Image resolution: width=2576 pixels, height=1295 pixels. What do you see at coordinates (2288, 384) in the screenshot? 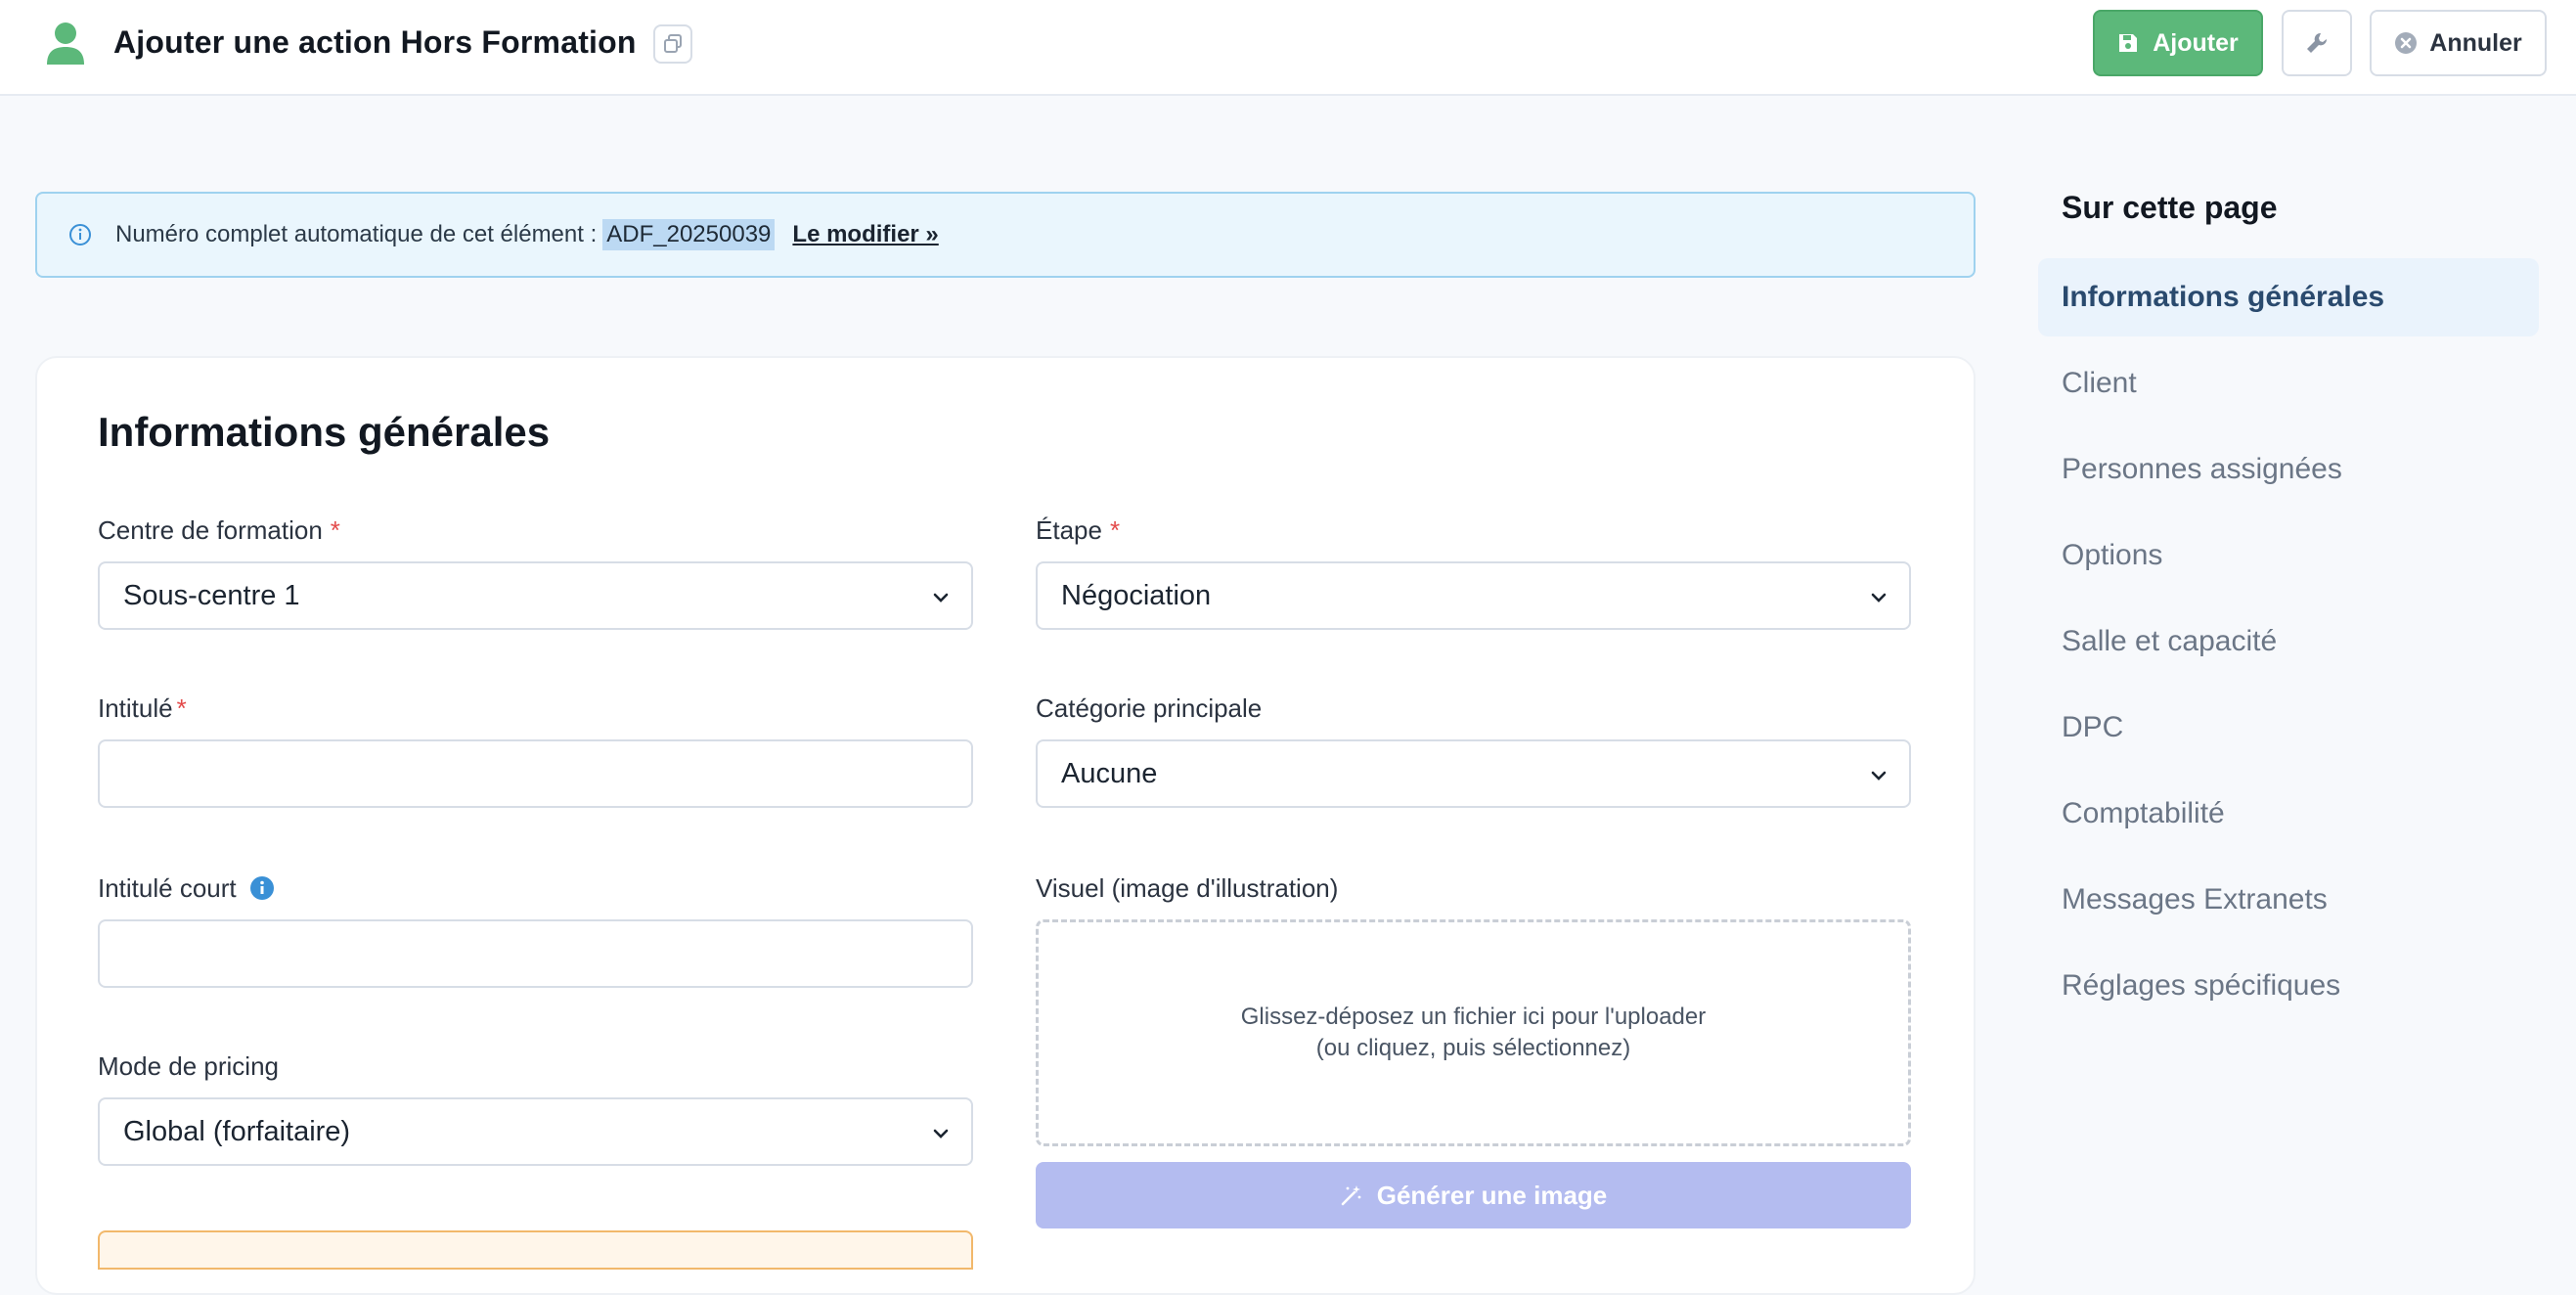
I see `toc-item-client: Client` at bounding box center [2288, 384].